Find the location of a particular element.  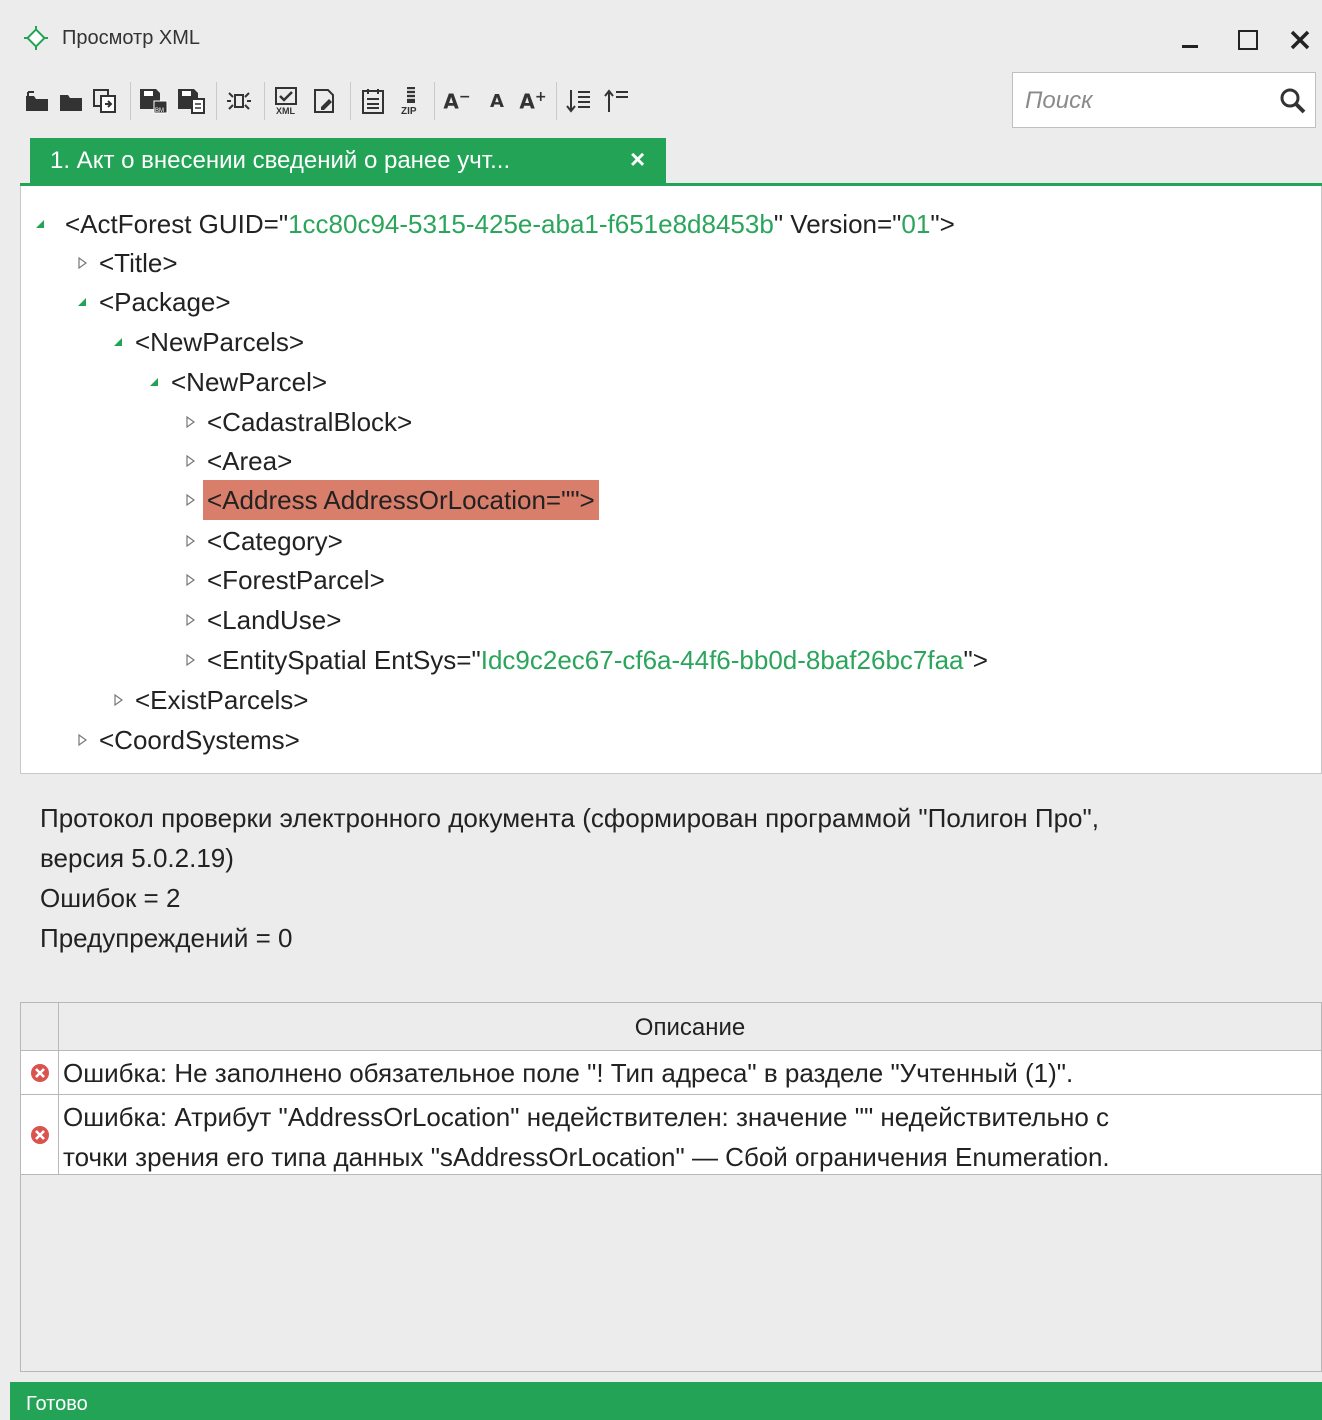

open-file-button is located at coordinates (37, 101).